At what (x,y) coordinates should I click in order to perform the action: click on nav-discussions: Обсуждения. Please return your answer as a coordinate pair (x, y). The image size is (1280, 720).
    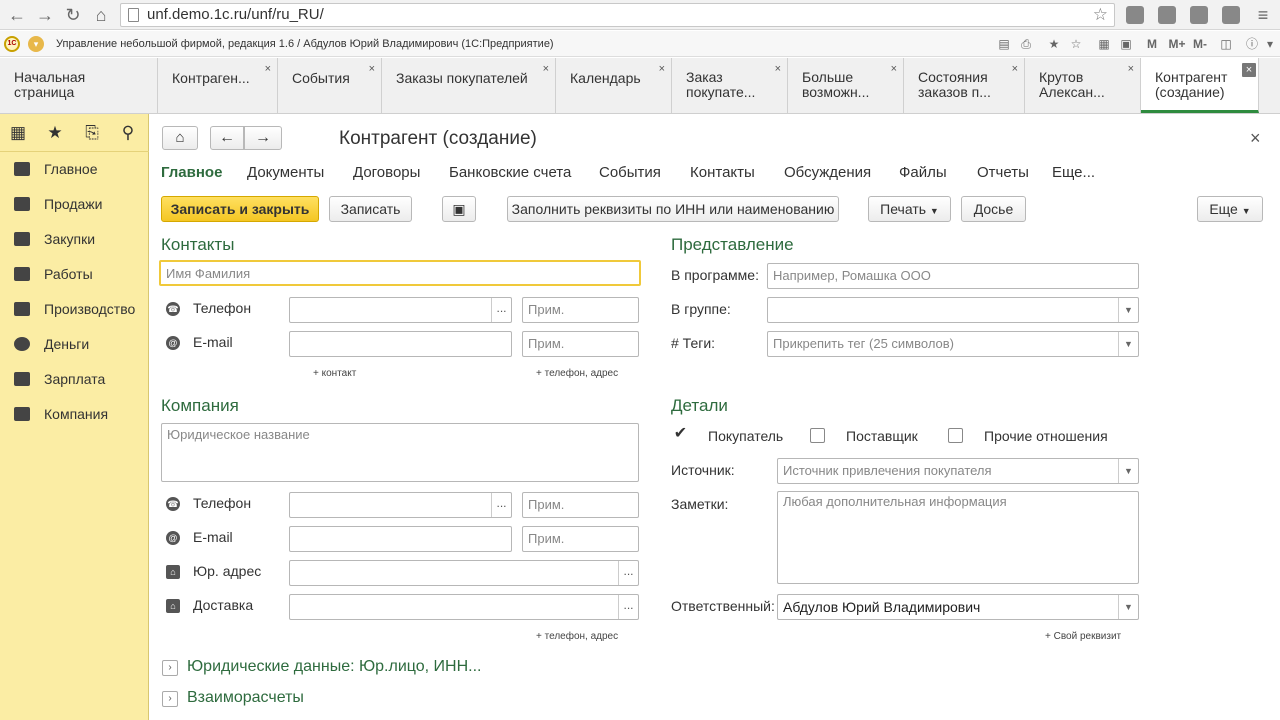
    Looking at the image, I should click on (827, 172).